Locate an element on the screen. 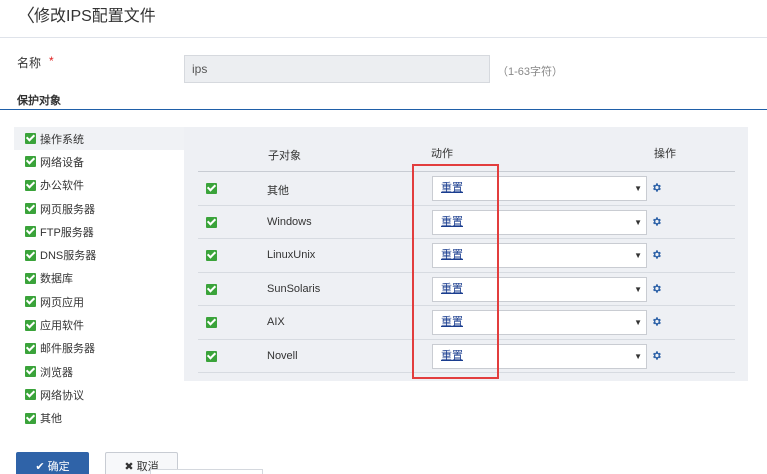  row-name: Novell is located at coordinates (282, 355).